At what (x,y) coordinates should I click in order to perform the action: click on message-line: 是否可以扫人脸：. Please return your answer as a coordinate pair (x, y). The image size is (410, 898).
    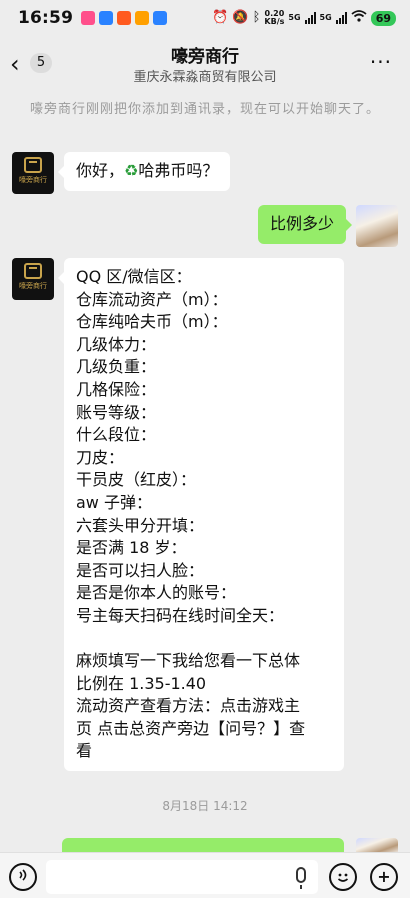
    Looking at the image, I should click on (140, 570).